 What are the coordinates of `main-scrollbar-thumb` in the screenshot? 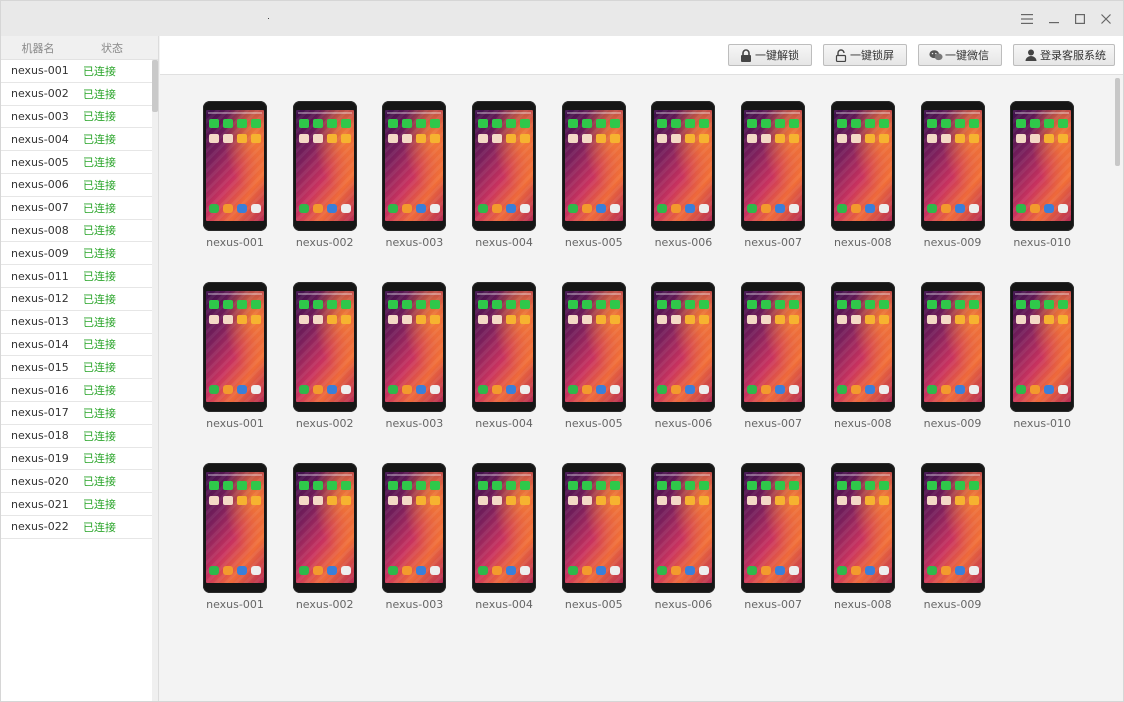 It's located at (1117, 122).